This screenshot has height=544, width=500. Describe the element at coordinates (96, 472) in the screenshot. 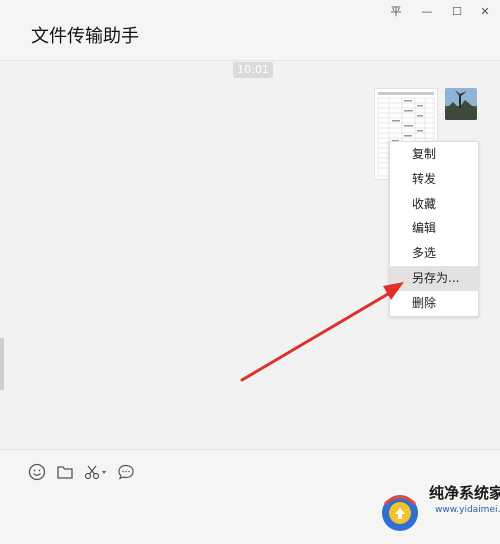

I see `scissors-icon` at that location.